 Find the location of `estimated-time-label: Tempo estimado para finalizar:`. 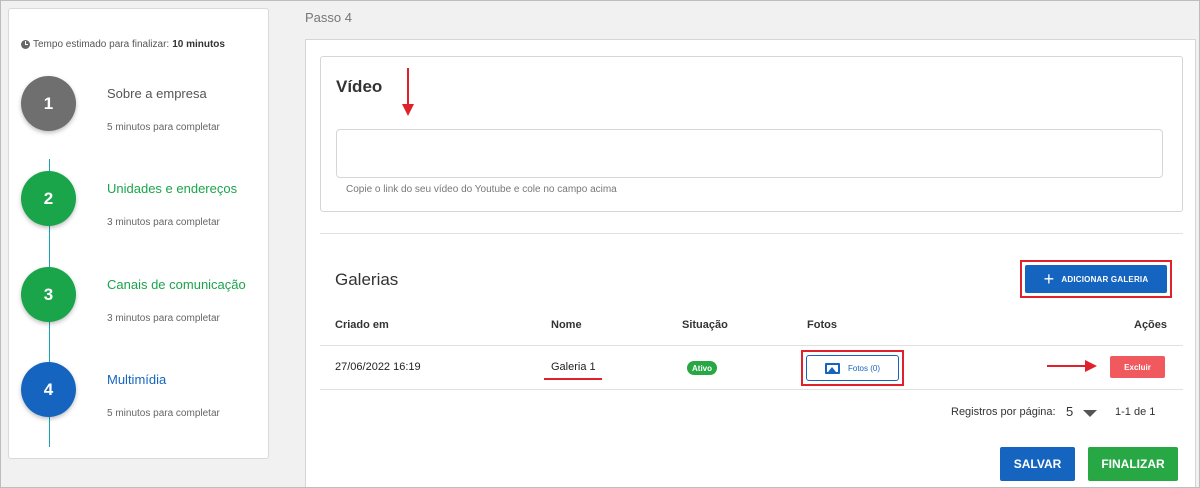

estimated-time-label: Tempo estimado para finalizar: is located at coordinates (101, 44).